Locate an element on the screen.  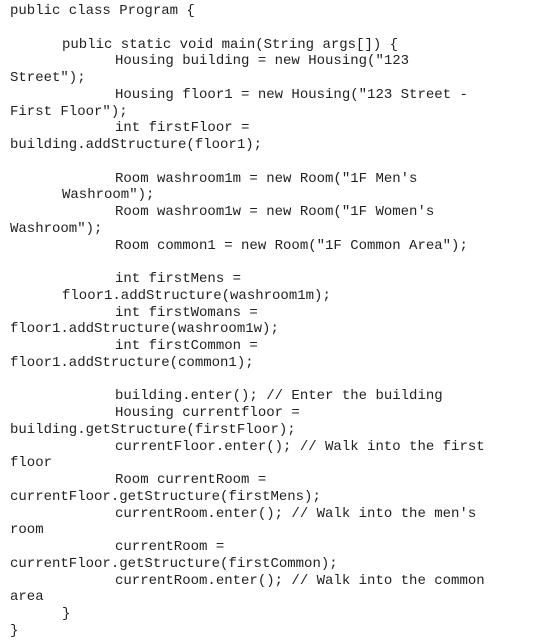
code-line: area is located at coordinates (27, 597).